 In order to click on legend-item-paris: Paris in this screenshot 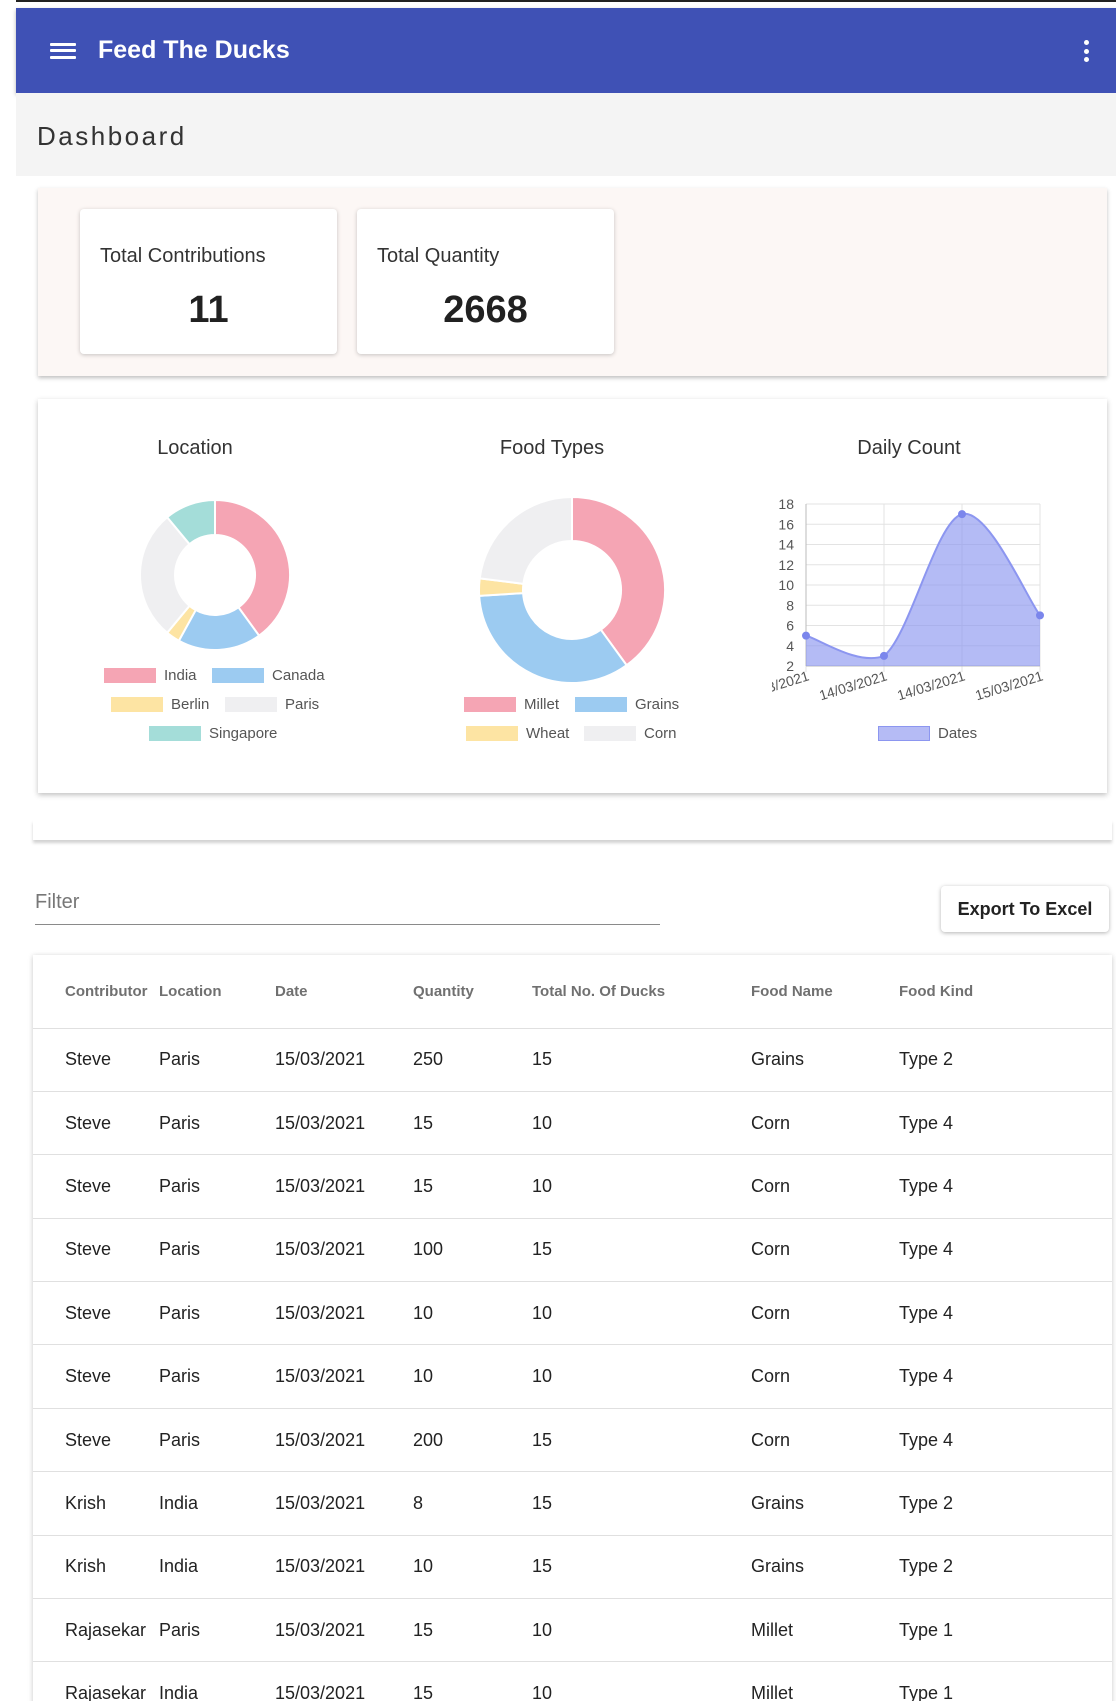, I will do `click(272, 704)`.